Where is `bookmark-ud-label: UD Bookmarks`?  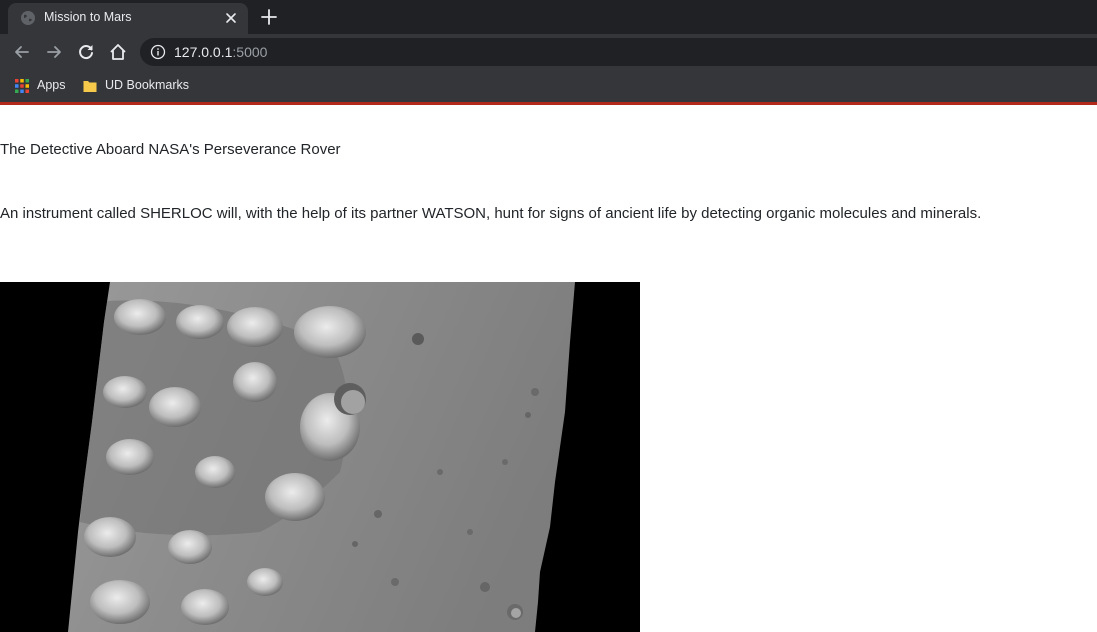 bookmark-ud-label: UD Bookmarks is located at coordinates (147, 85).